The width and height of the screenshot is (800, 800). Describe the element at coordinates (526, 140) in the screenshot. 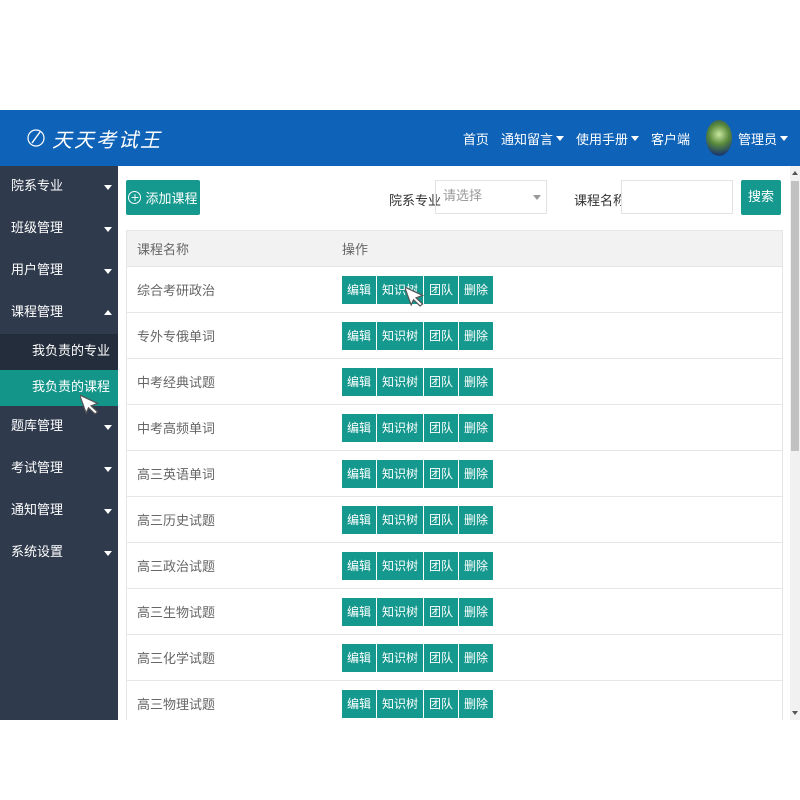

I see `nav-messages-label: 通知留言` at that location.